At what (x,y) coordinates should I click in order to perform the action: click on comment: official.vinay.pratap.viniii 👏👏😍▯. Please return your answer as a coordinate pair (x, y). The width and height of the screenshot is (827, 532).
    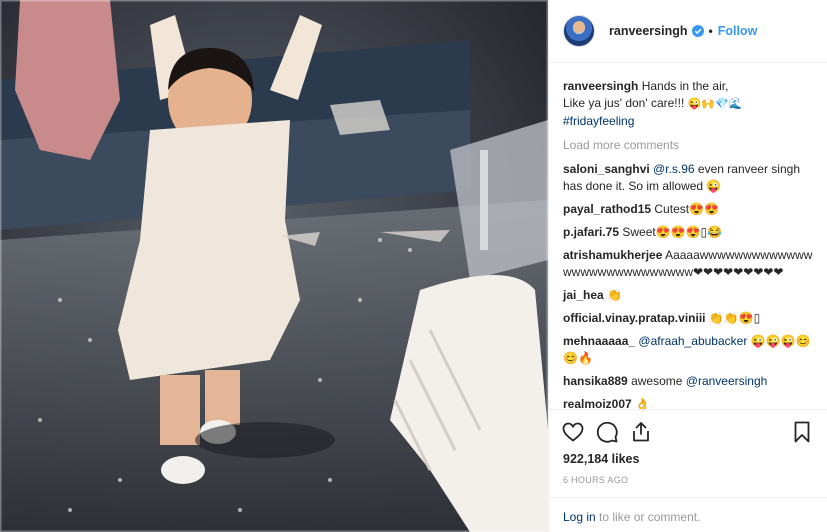
    Looking at the image, I should click on (689, 318).